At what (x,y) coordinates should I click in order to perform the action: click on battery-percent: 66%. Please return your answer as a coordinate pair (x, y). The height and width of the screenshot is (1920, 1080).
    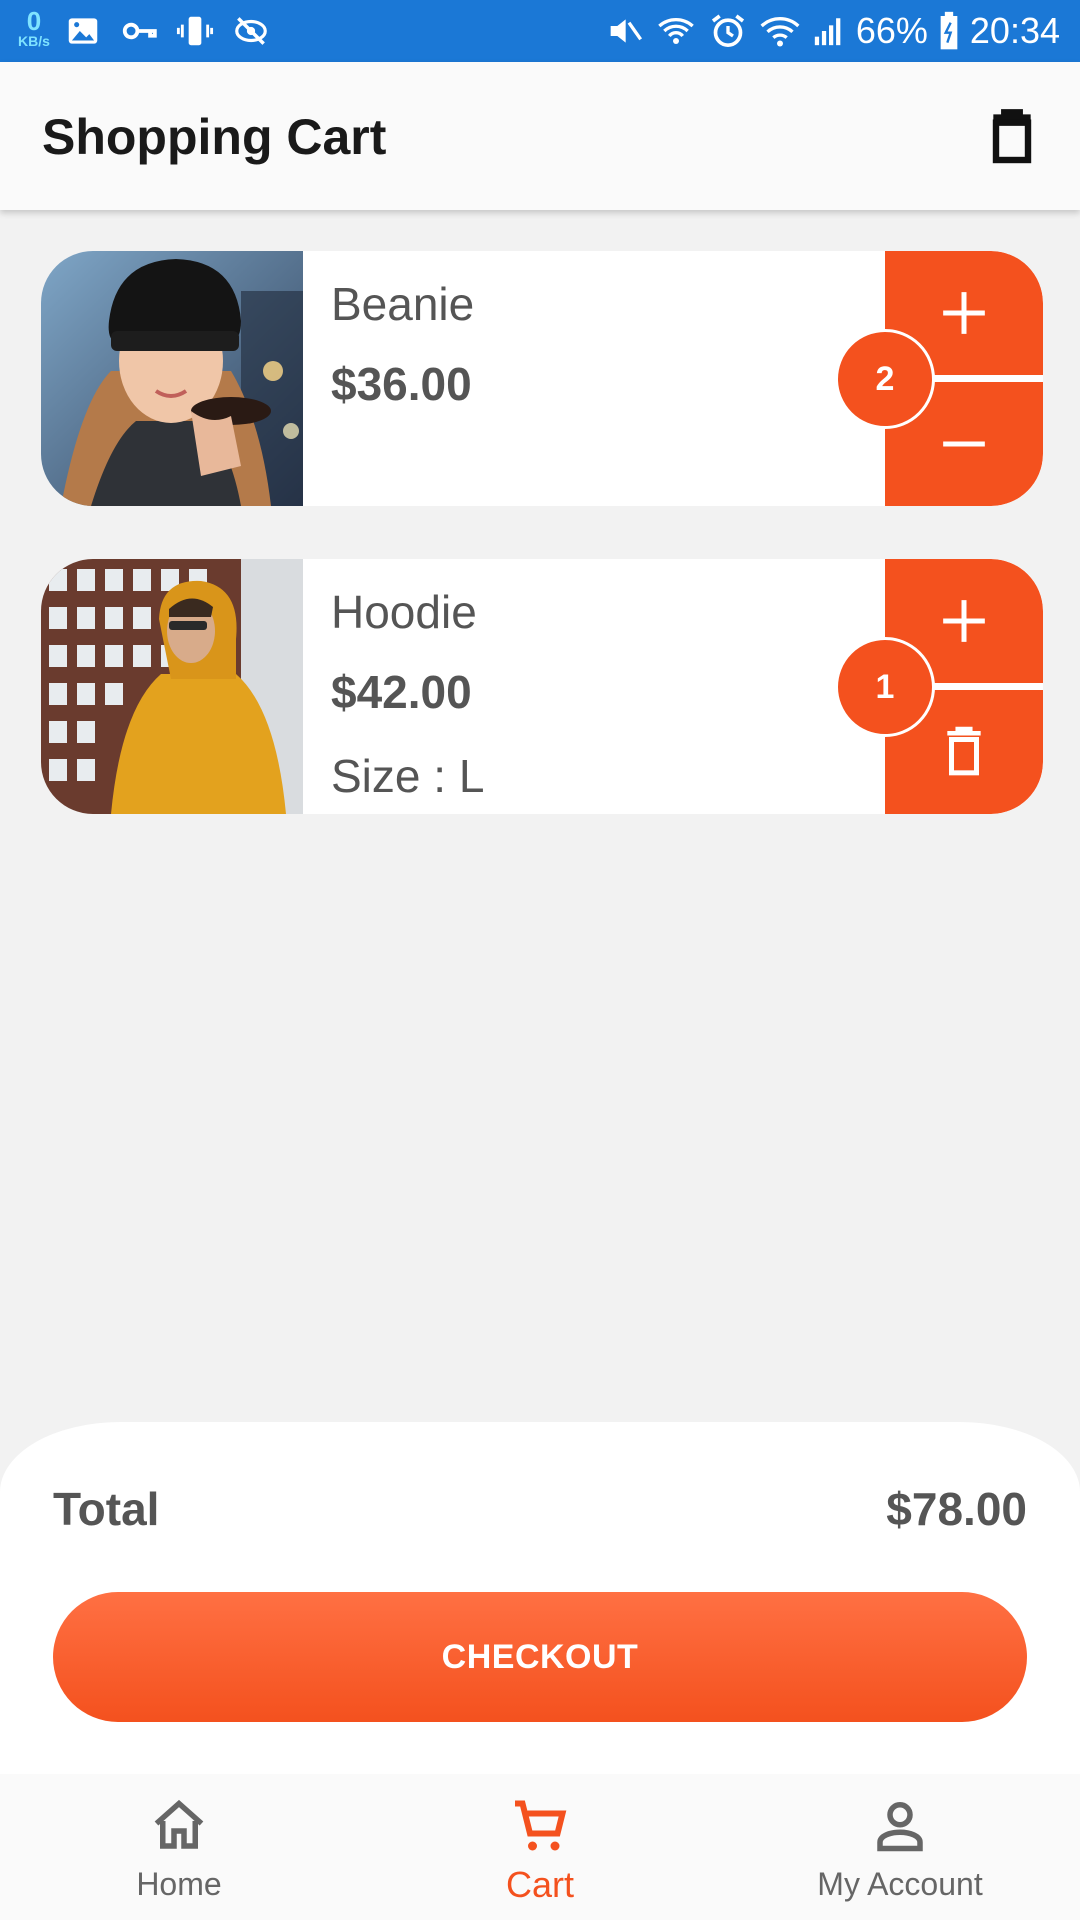
    Looking at the image, I should click on (891, 30).